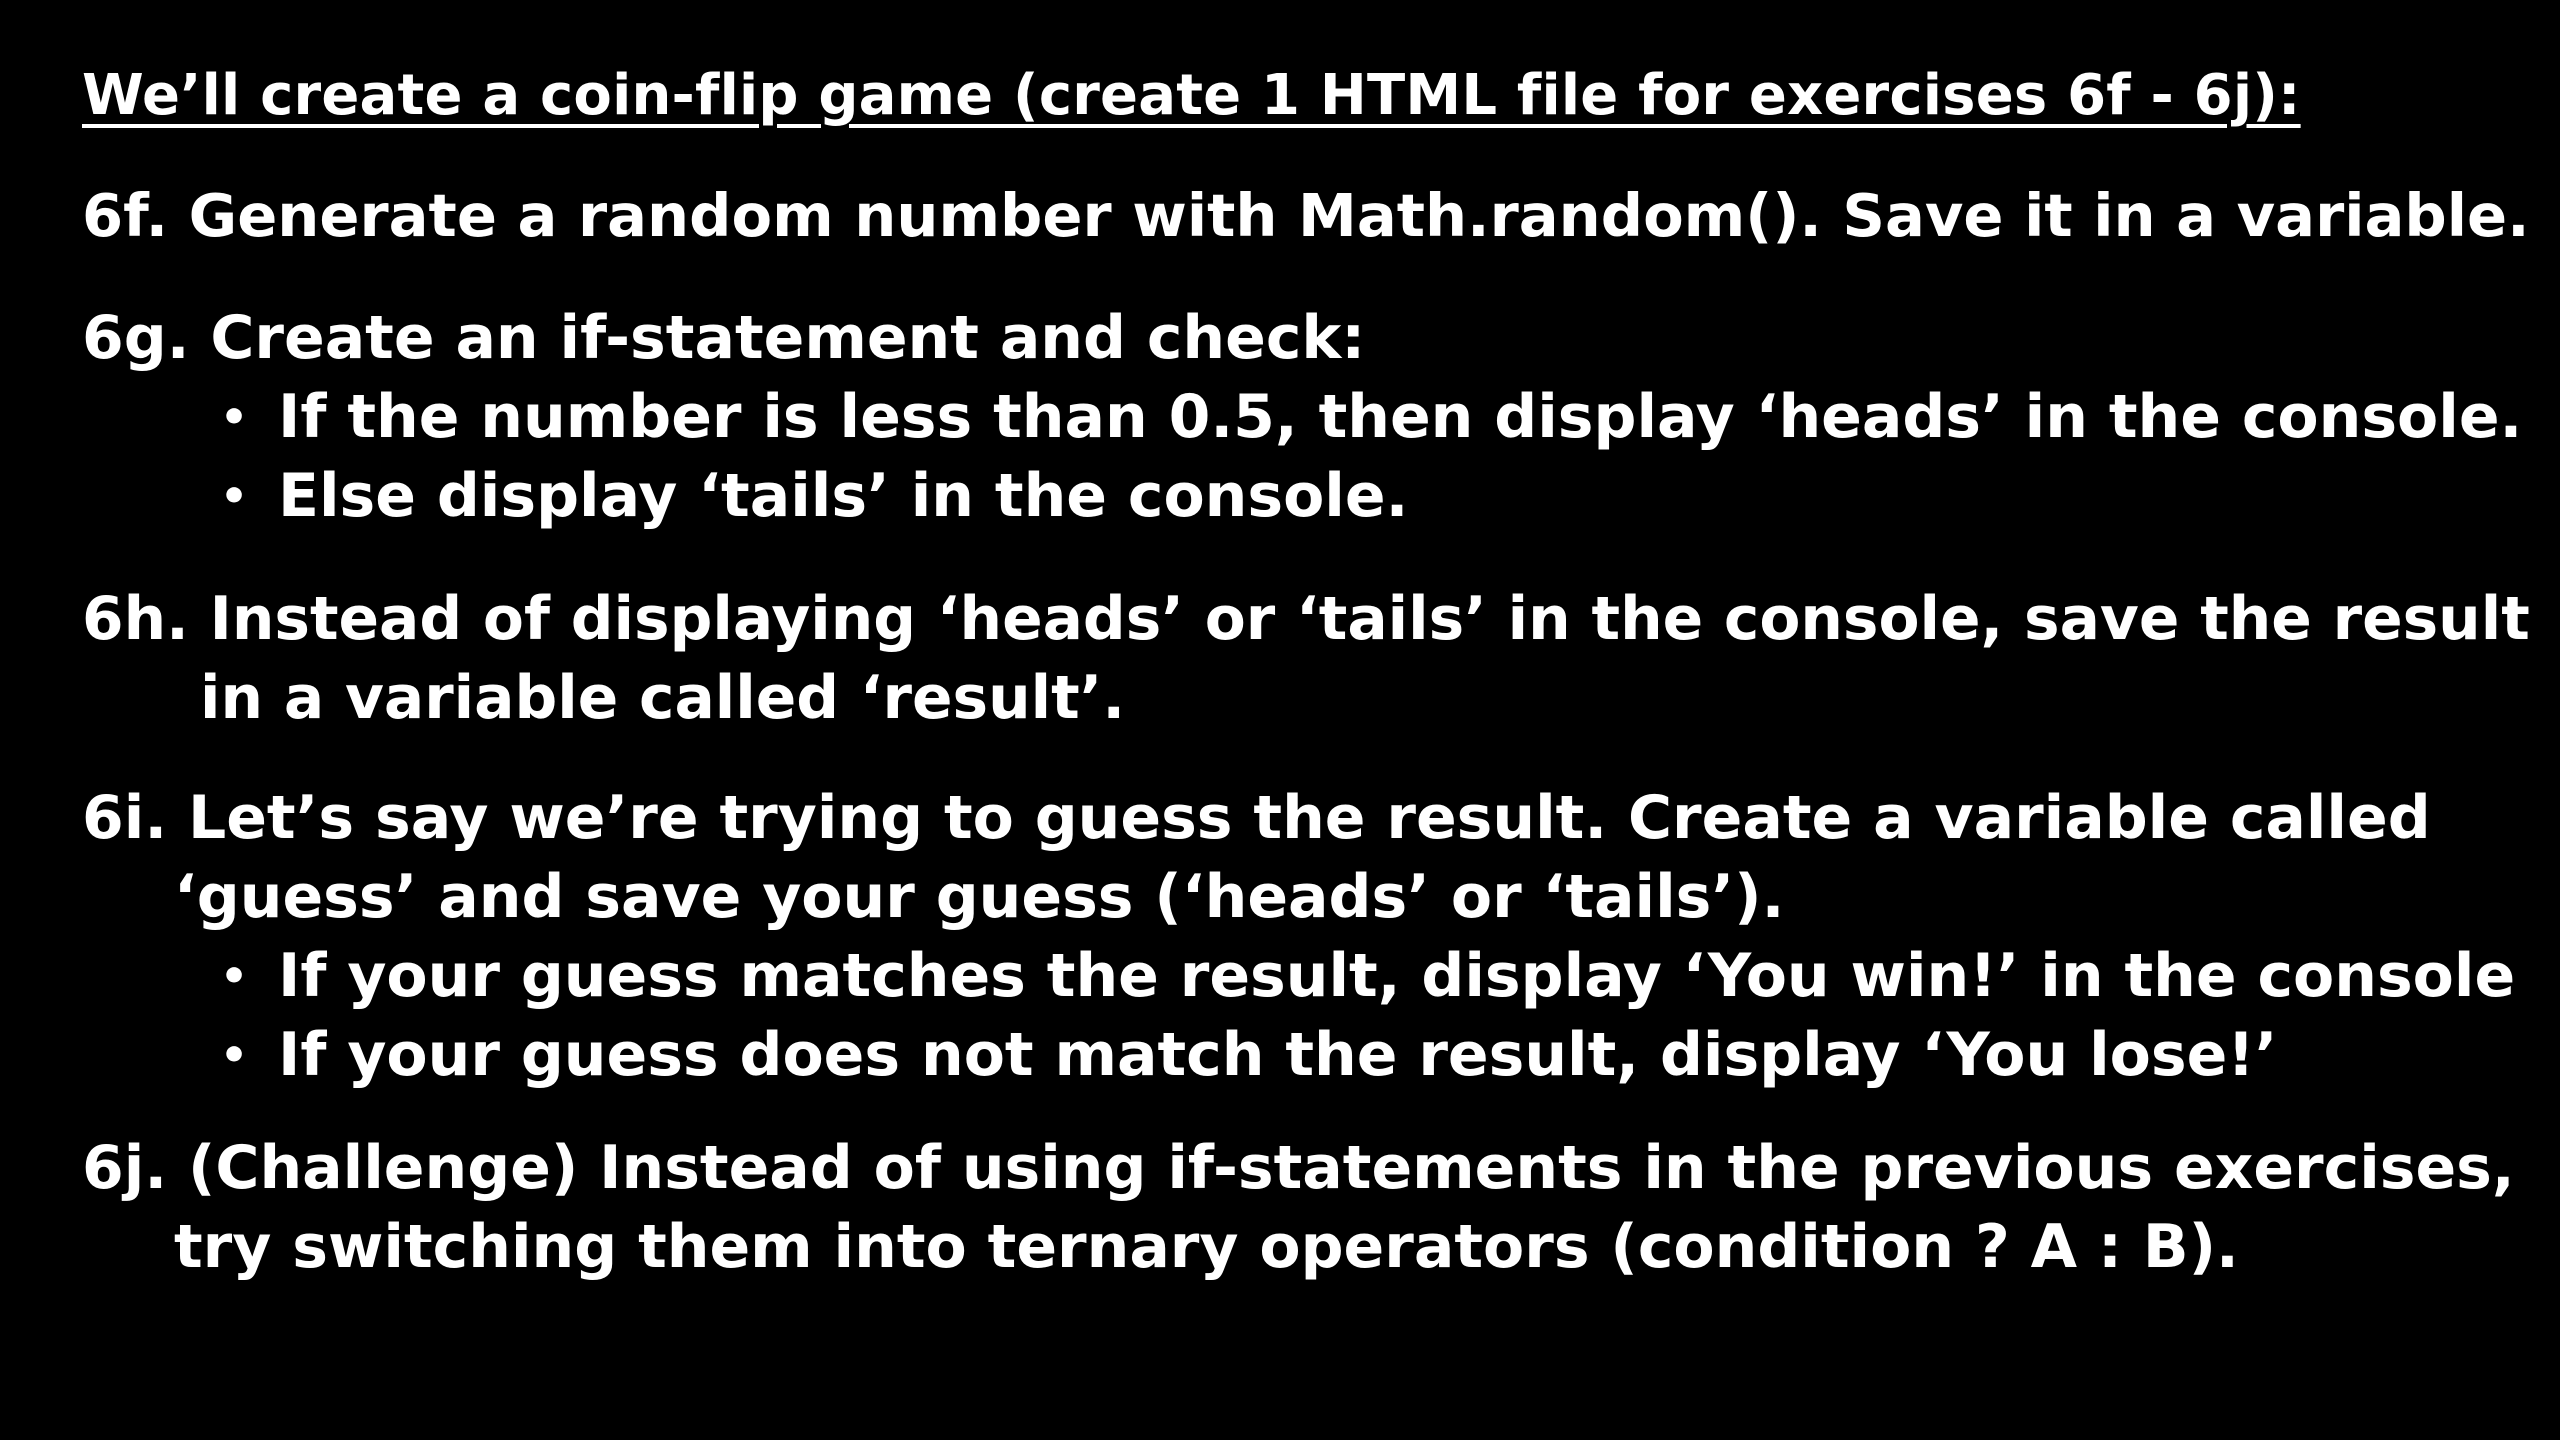  Describe the element at coordinates (663, 698) in the screenshot. I see `exercise-6h-line-2: in a variable called ‘result’.` at that location.